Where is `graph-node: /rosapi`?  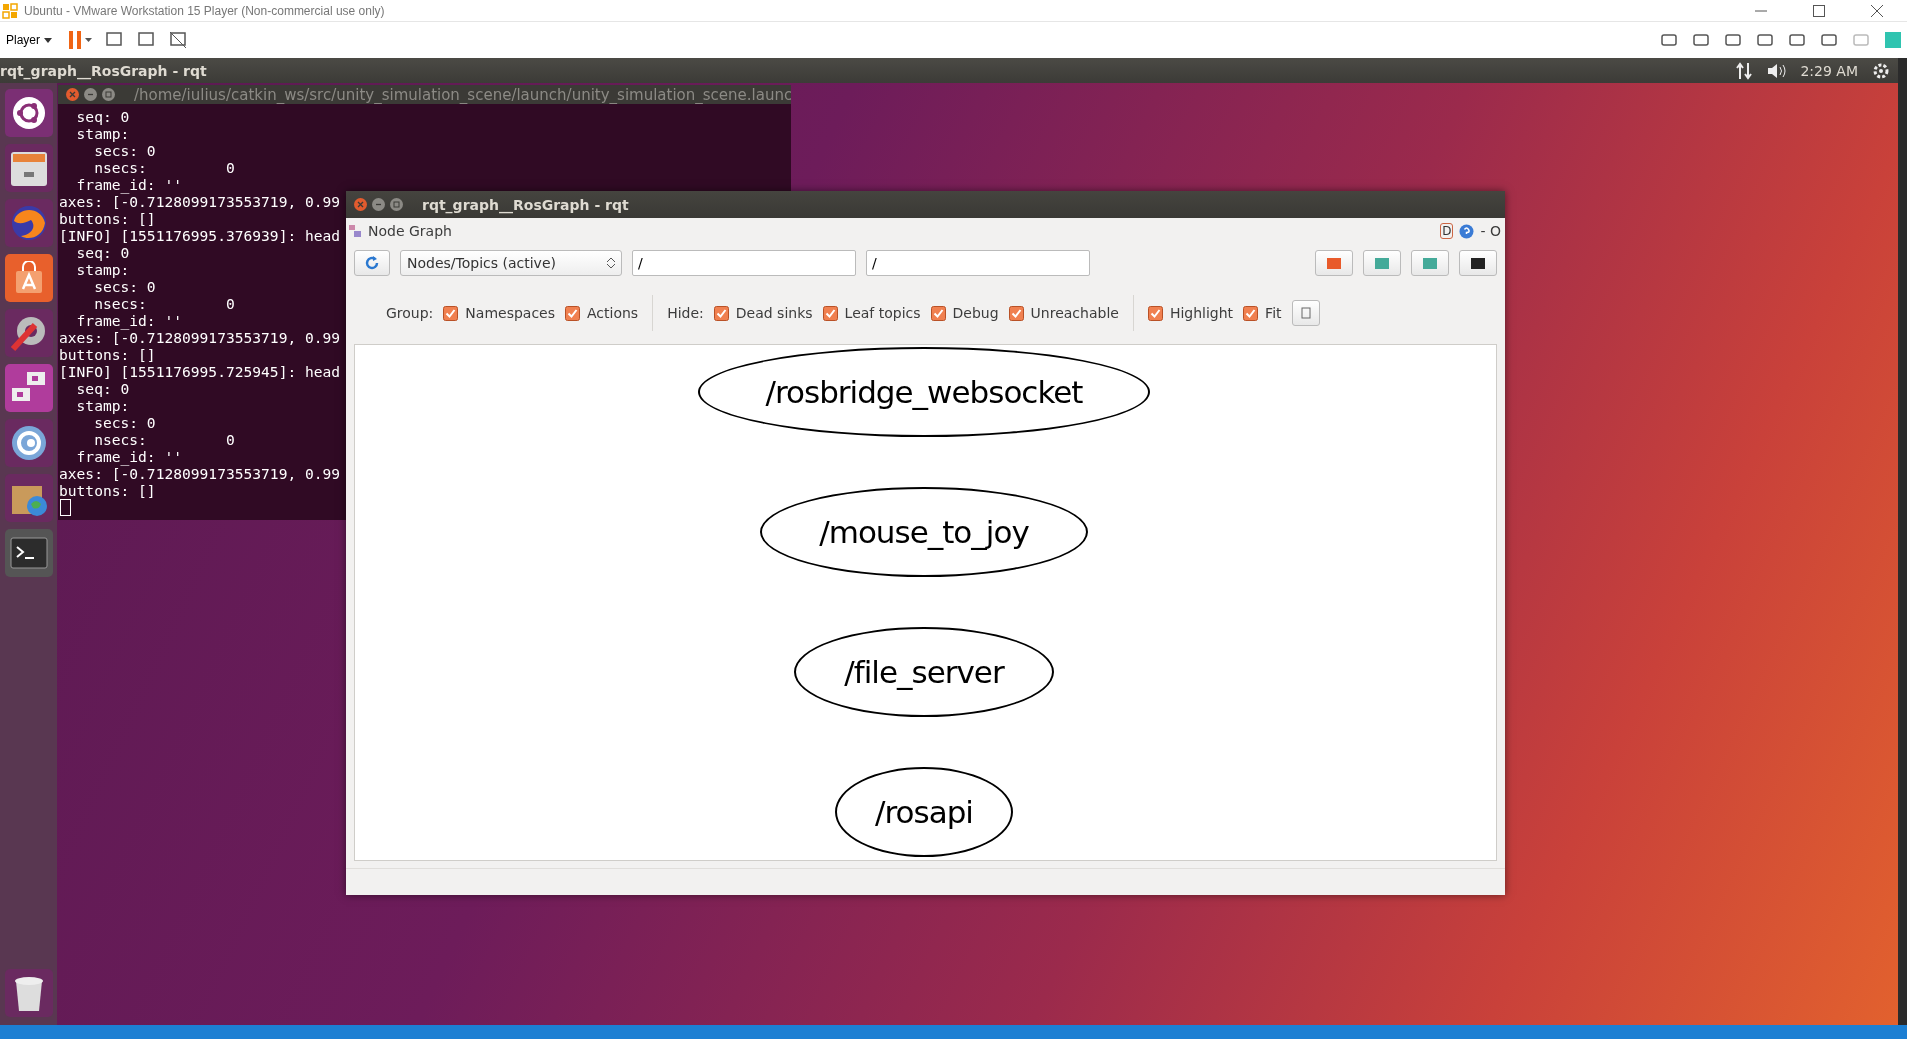 graph-node: /rosapi is located at coordinates (924, 812).